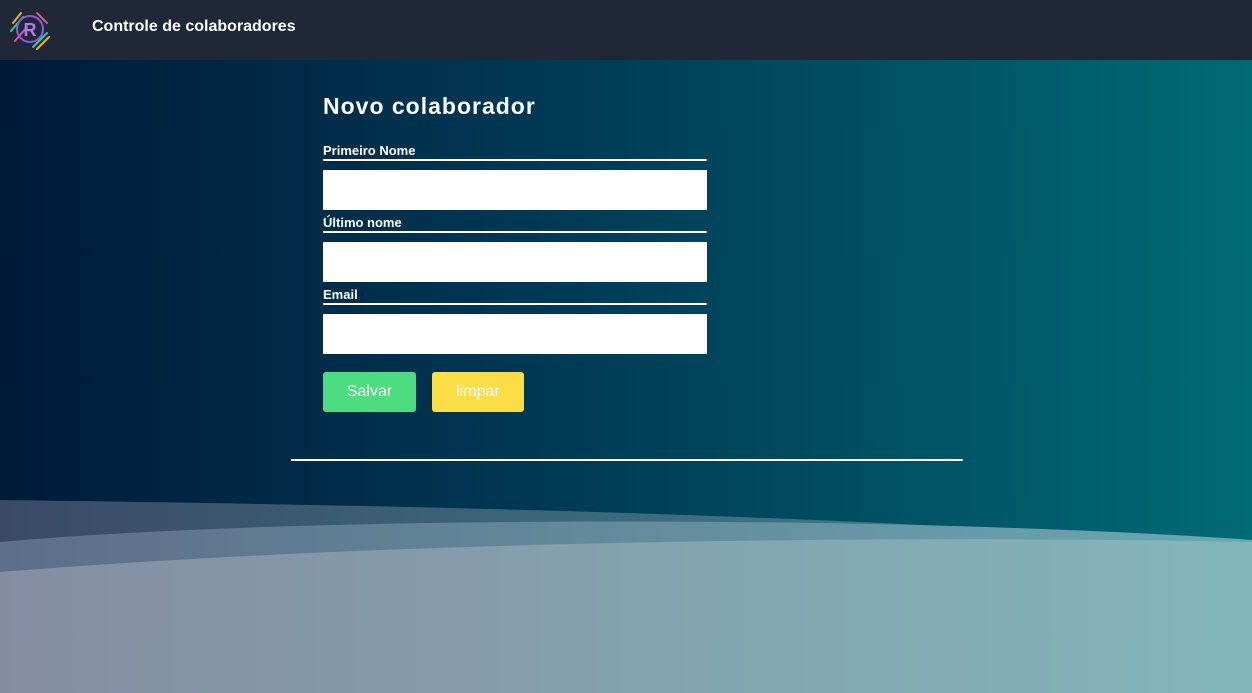  Describe the element at coordinates (369, 392) in the screenshot. I see `save-button: Salvar` at that location.